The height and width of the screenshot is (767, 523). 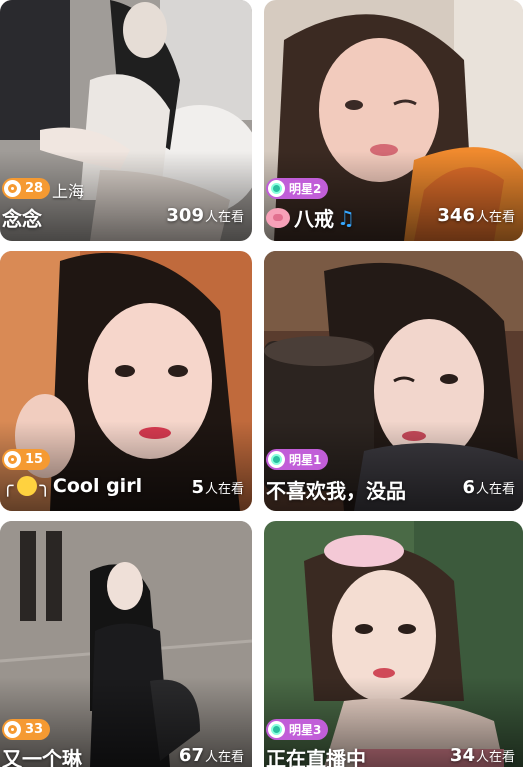 I want to click on viewer-number: 34, so click(x=462, y=755).